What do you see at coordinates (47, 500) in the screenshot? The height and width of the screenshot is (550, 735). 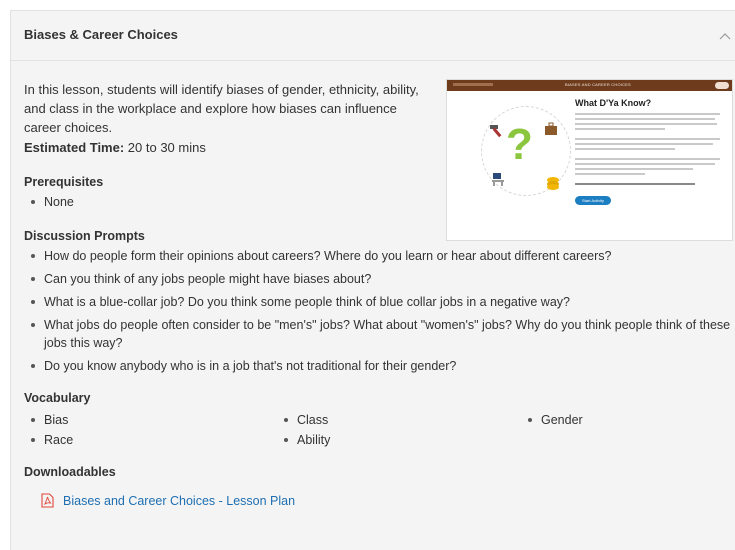 I see `pdf-file-icon` at bounding box center [47, 500].